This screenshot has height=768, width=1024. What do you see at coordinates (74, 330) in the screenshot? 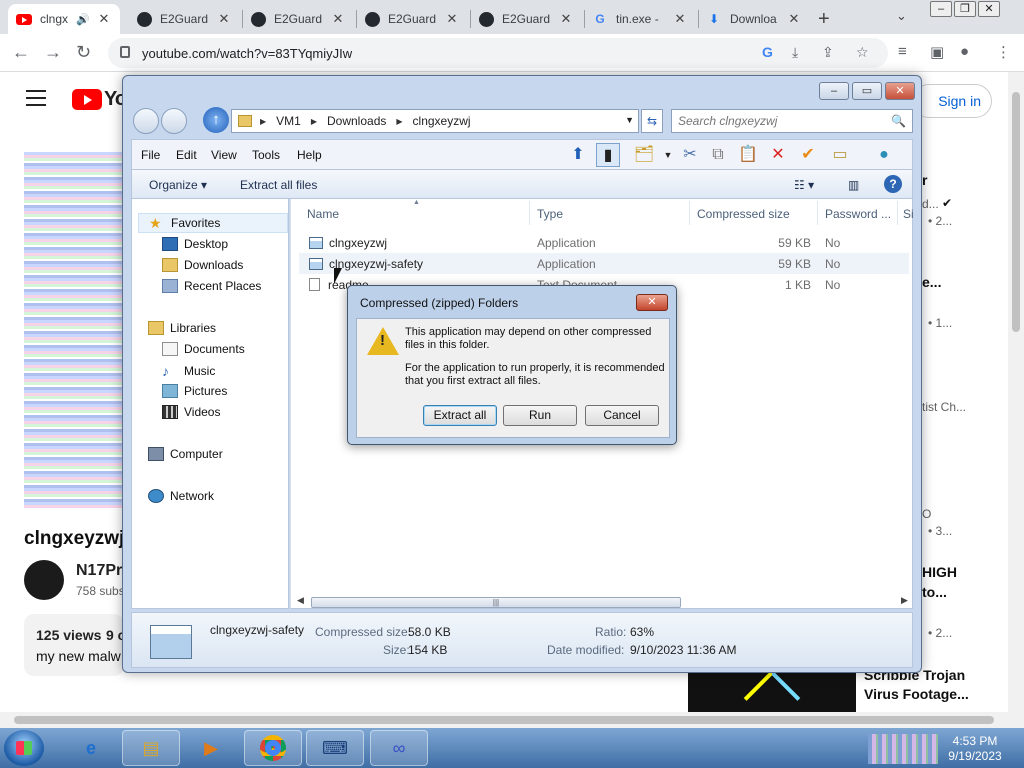
I see `video-player` at bounding box center [74, 330].